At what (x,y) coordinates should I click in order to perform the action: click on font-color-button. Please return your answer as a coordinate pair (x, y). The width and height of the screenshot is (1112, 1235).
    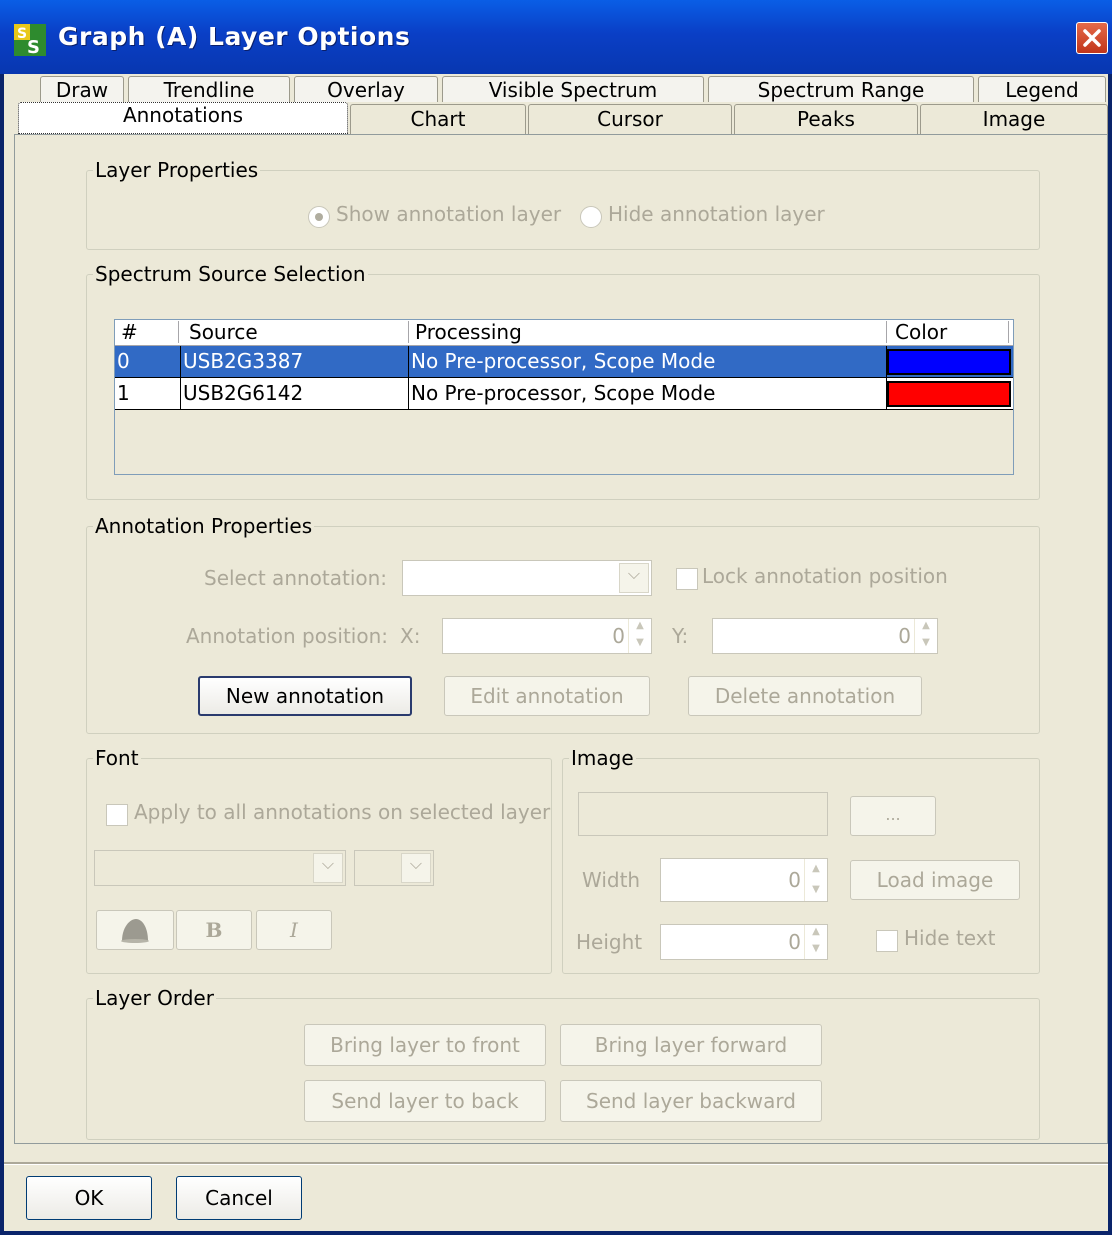
    Looking at the image, I should click on (135, 930).